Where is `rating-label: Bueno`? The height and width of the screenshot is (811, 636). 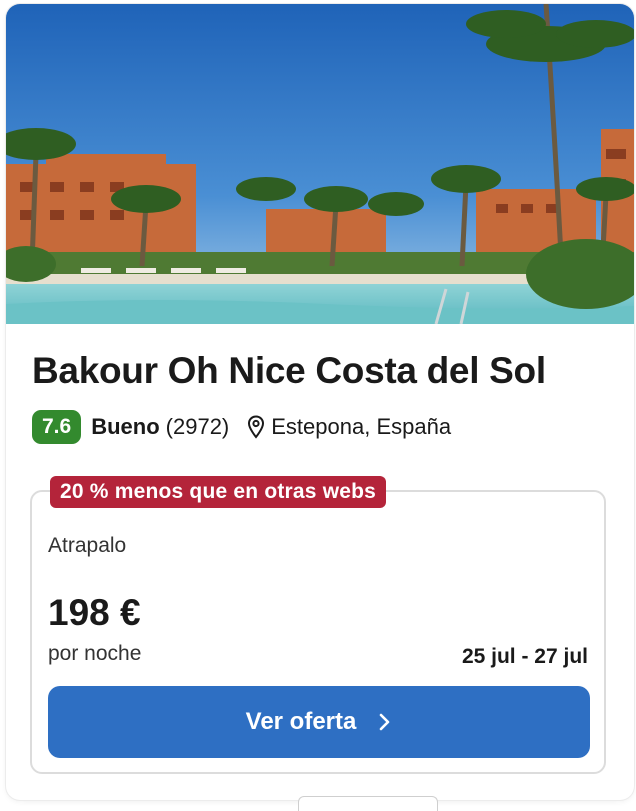 rating-label: Bueno is located at coordinates (125, 426).